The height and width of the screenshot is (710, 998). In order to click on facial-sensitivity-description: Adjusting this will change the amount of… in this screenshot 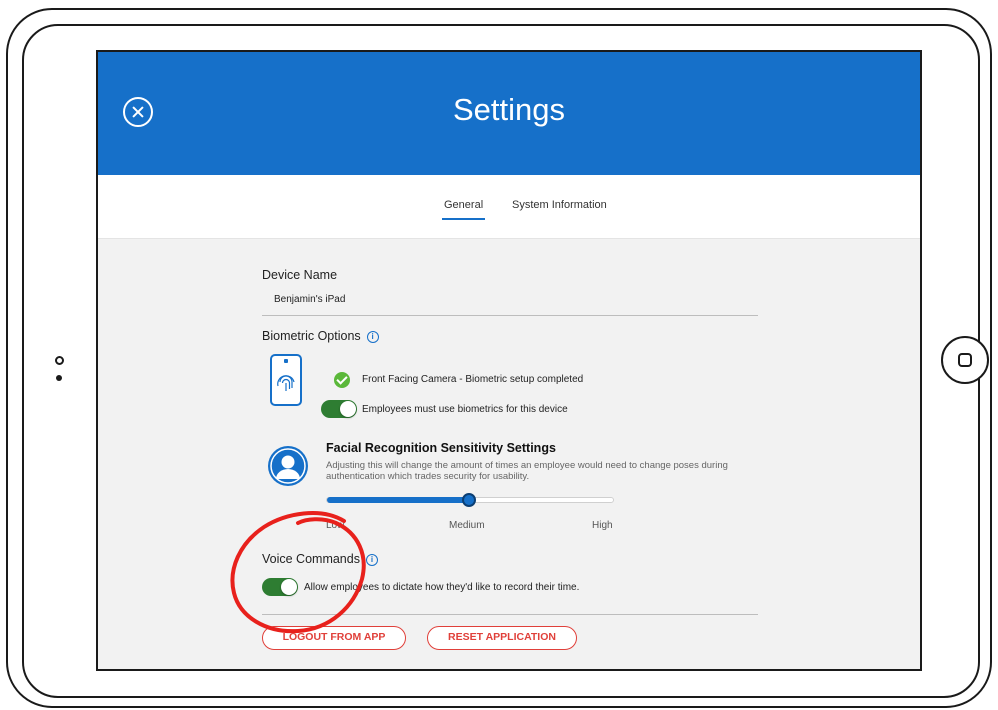, I will do `click(527, 471)`.